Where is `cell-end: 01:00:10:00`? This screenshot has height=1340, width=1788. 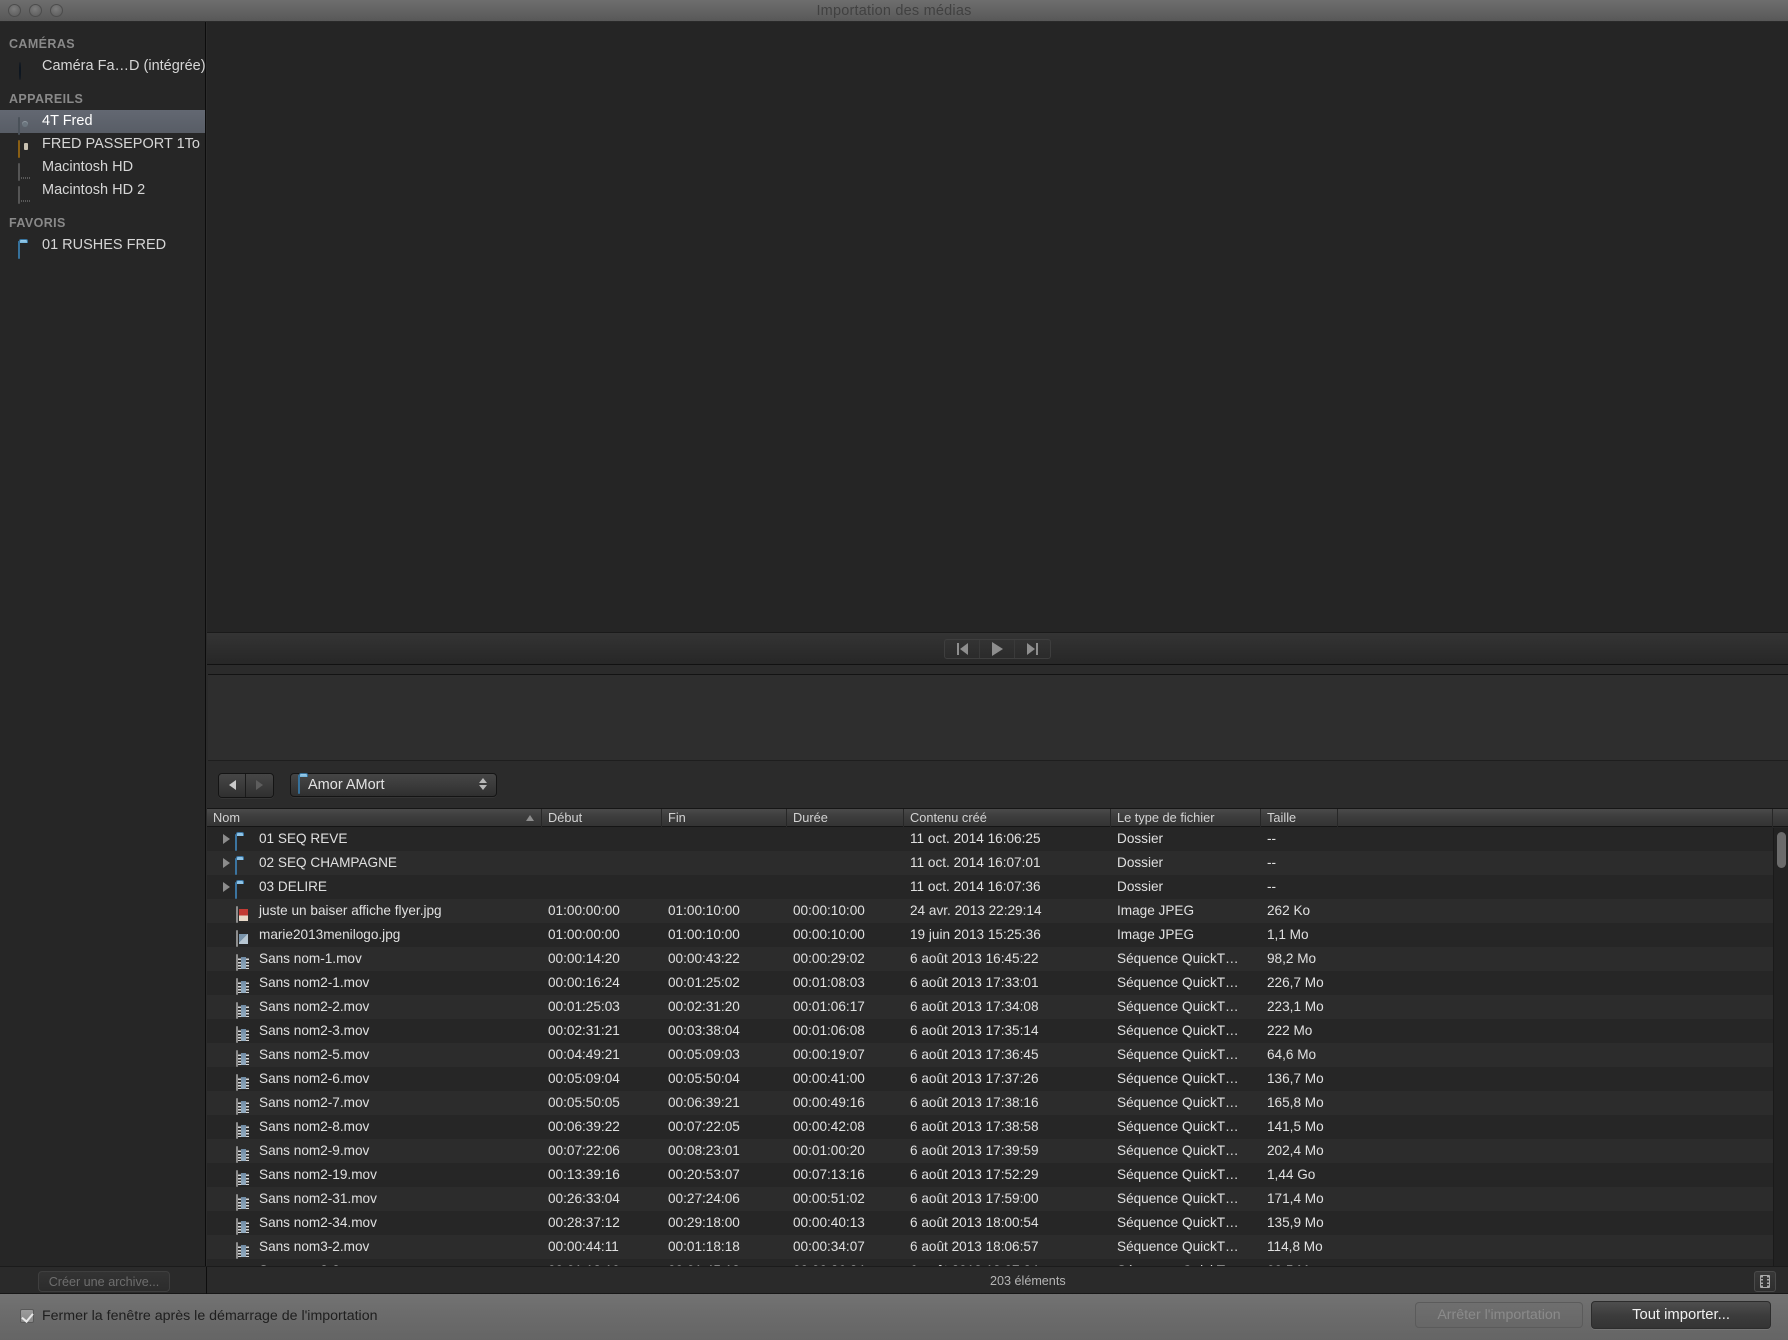
cell-end: 01:00:10:00 is located at coordinates (704, 934).